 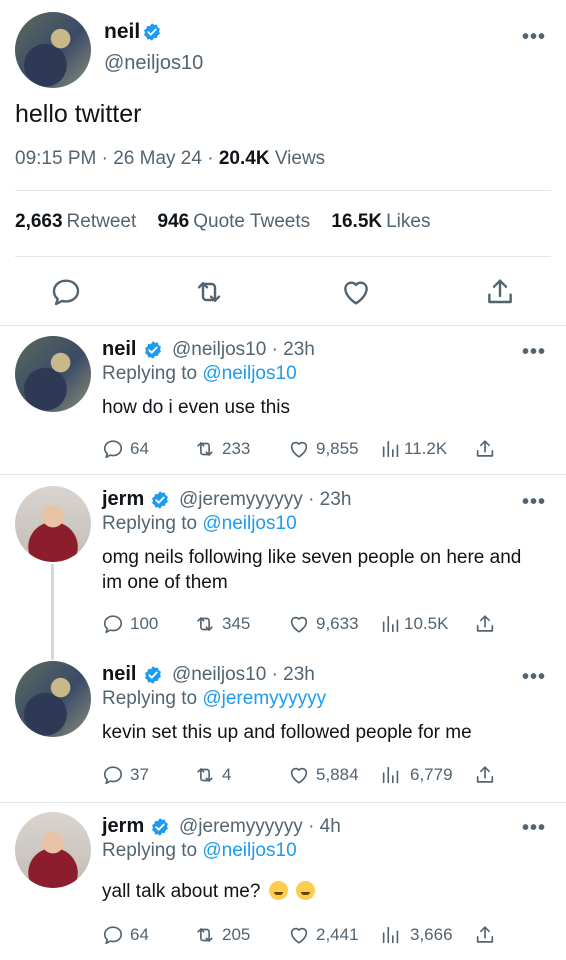 What do you see at coordinates (173, 221) in the screenshot?
I see `quotes-count: 946` at bounding box center [173, 221].